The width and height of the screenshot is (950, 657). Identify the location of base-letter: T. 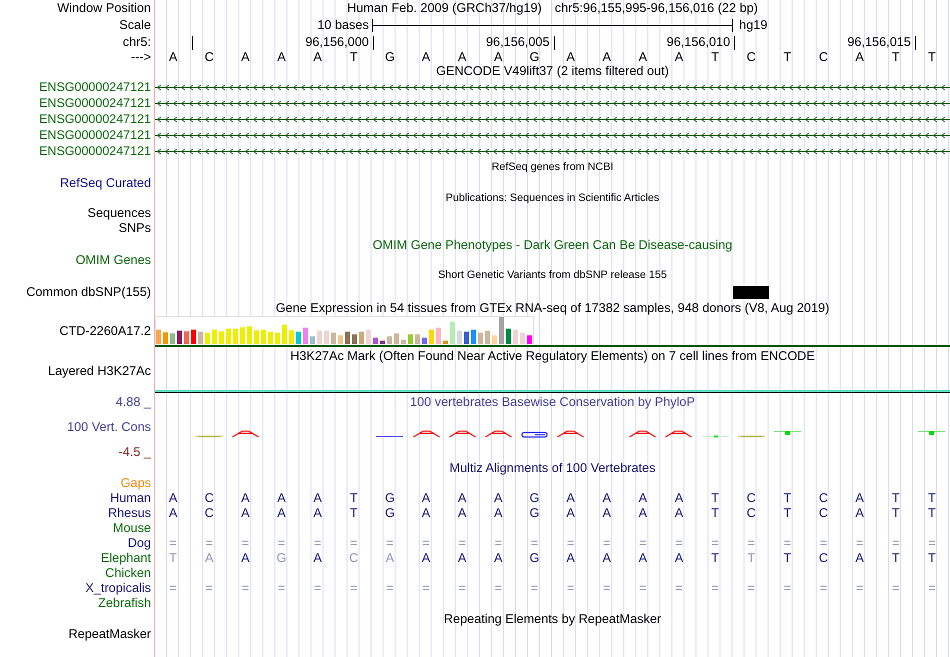
(896, 57).